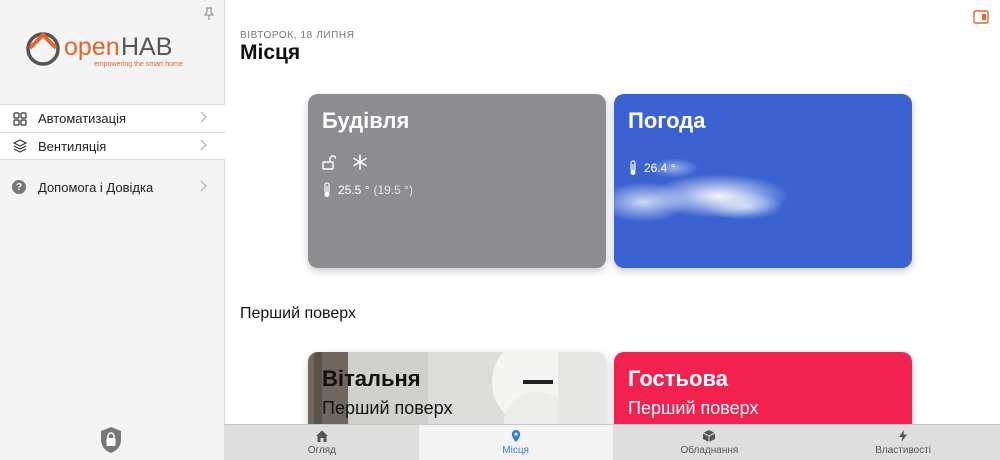 This screenshot has width=1000, height=460. I want to click on tab-overview: Огляд, so click(322, 442).